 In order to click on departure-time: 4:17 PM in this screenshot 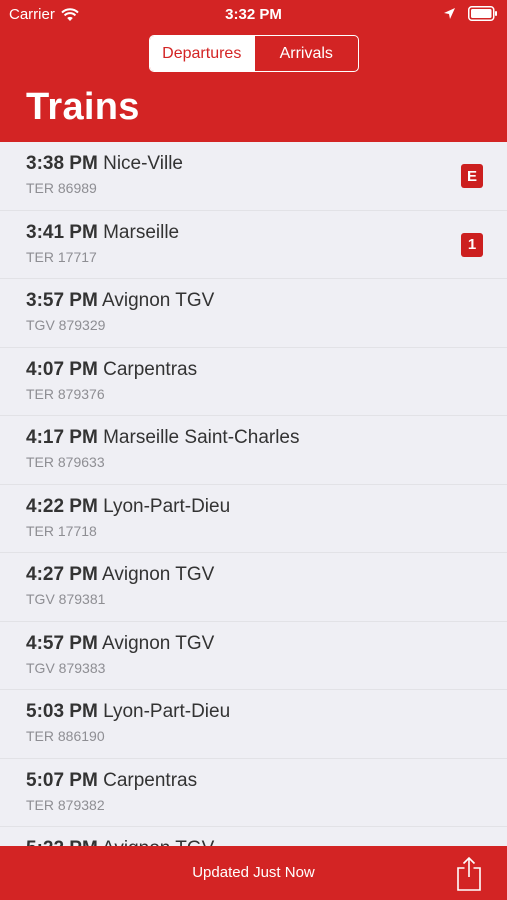, I will do `click(62, 437)`.